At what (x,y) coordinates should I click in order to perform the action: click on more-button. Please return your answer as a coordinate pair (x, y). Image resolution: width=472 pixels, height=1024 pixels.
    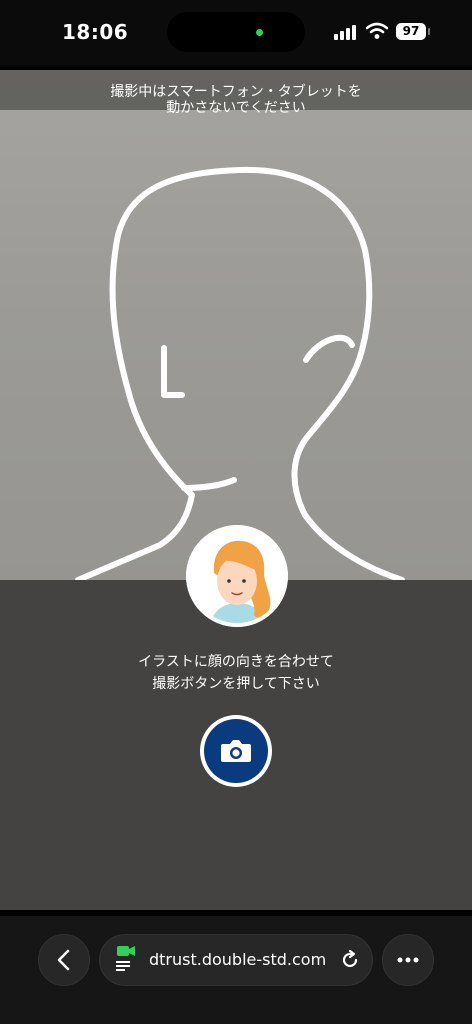
    Looking at the image, I should click on (408, 960).